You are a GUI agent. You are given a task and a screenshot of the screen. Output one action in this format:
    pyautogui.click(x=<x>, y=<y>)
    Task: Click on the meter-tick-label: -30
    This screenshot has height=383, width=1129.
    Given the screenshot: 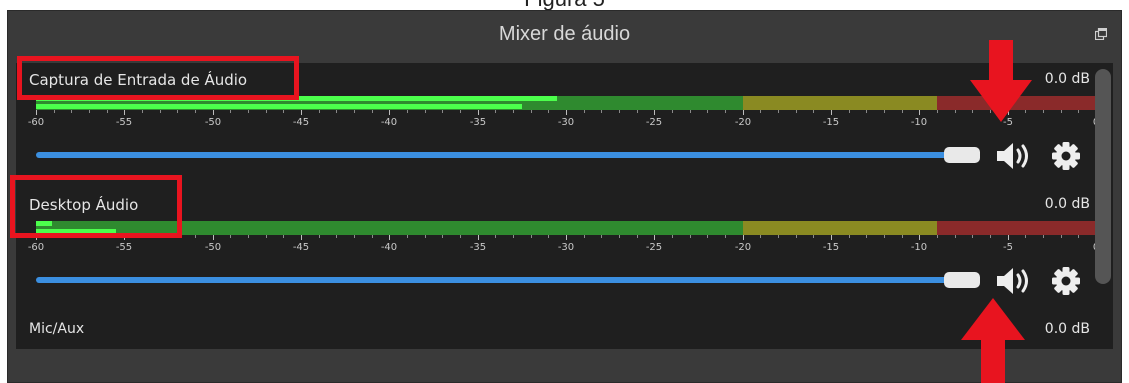 What is the action you would take?
    pyautogui.click(x=566, y=122)
    